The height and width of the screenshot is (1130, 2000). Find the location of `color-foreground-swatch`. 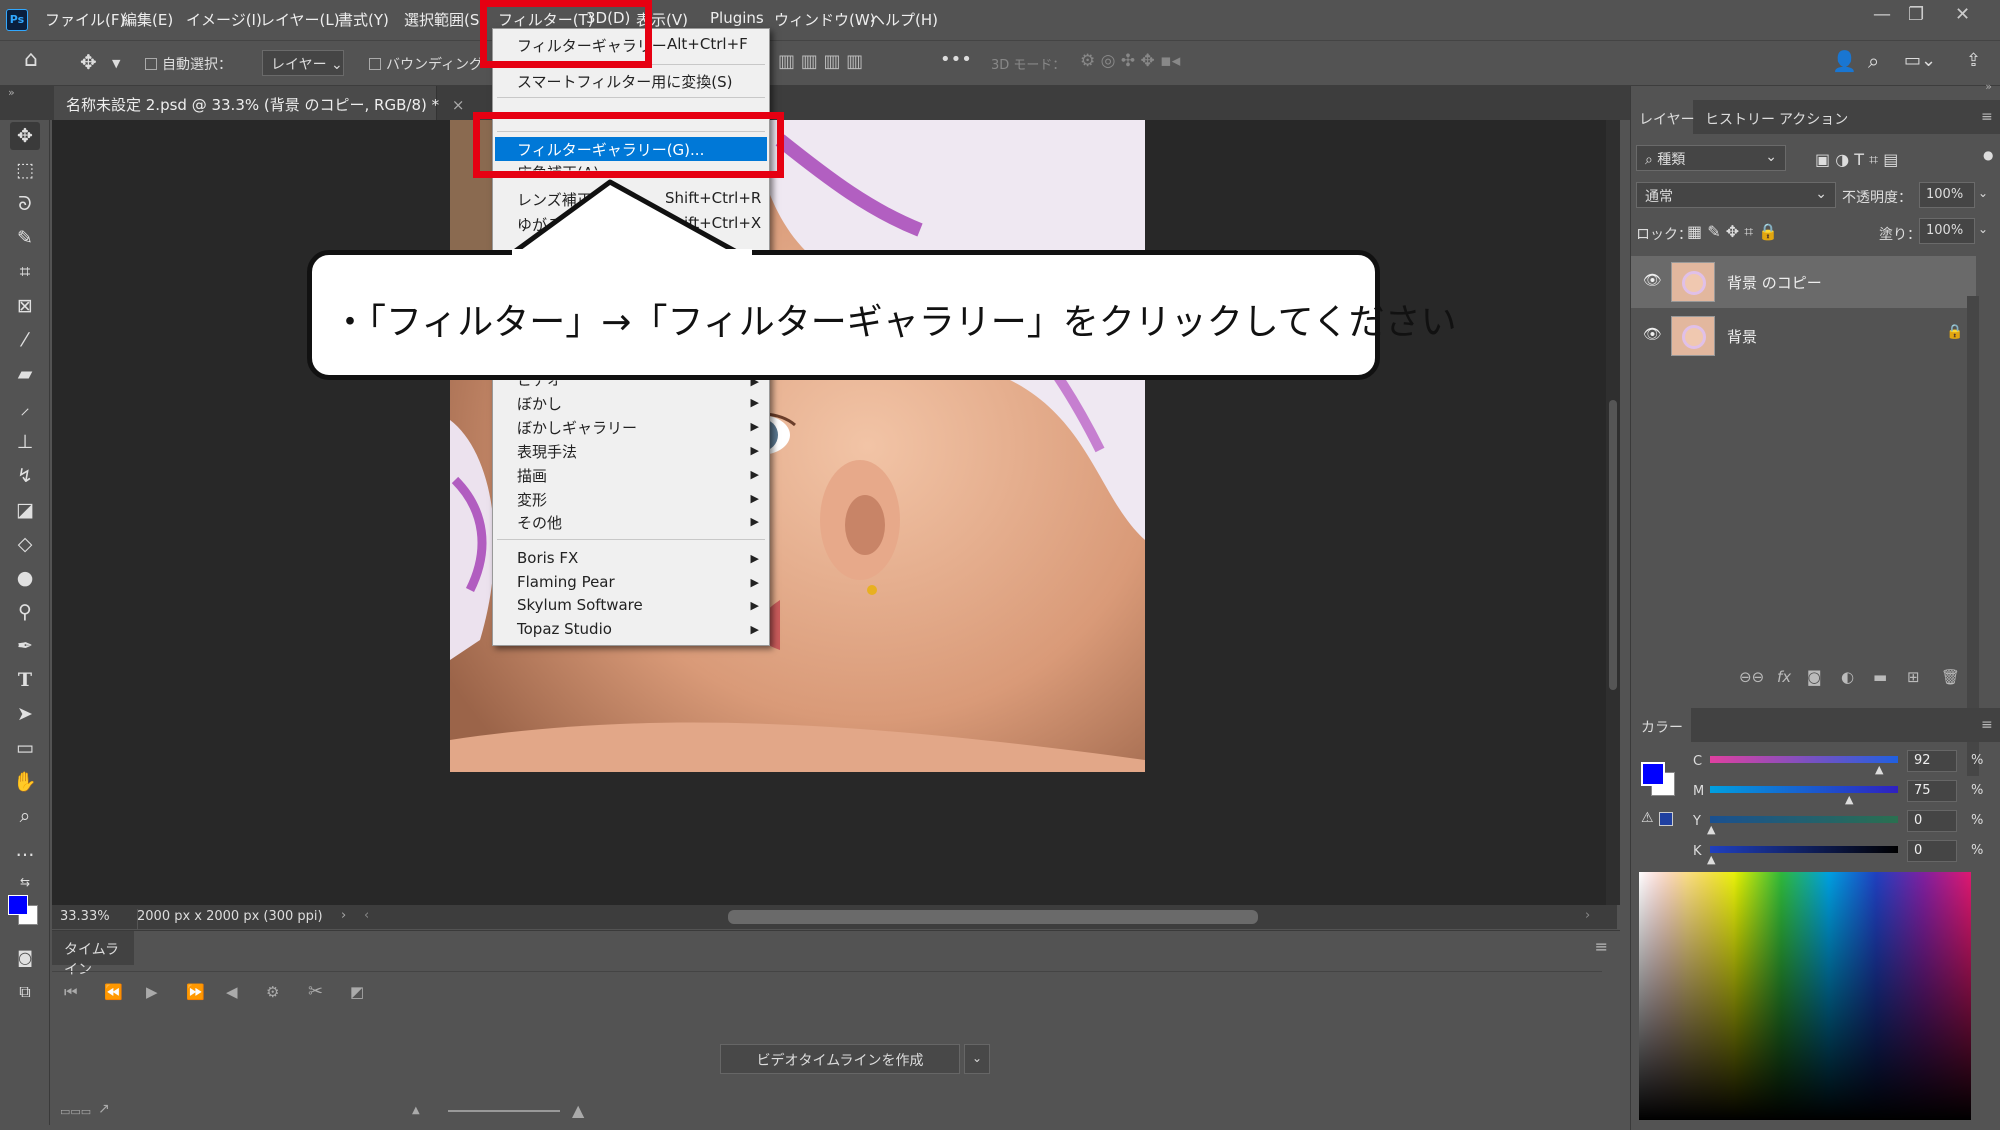

color-foreground-swatch is located at coordinates (1653, 774).